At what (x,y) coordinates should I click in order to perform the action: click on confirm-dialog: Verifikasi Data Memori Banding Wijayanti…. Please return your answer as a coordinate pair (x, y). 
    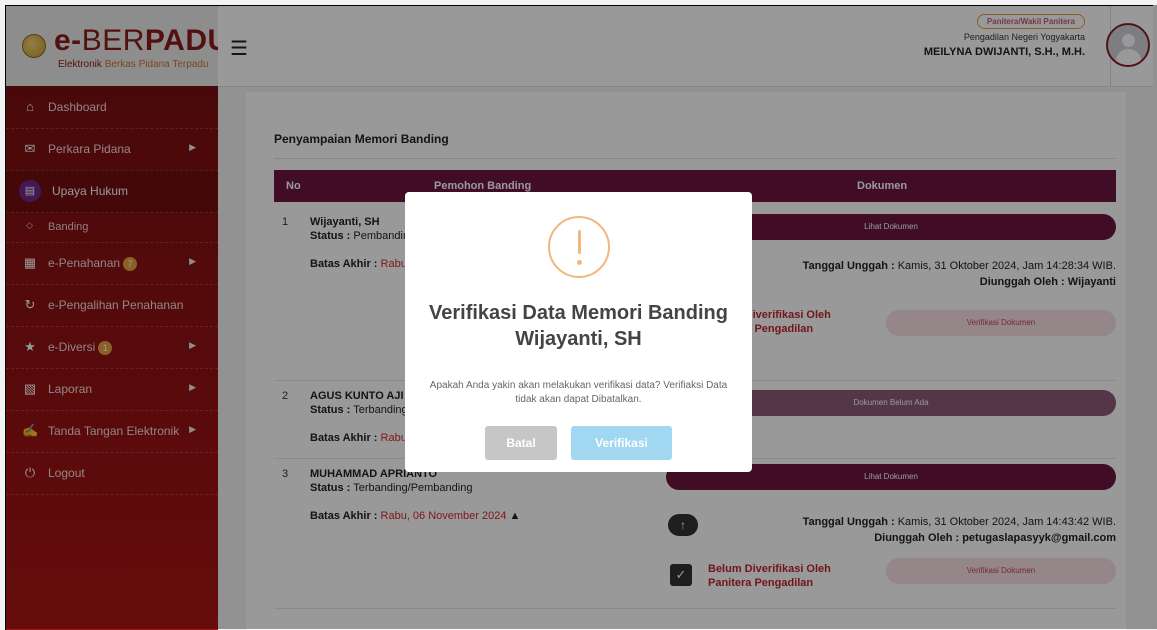
    Looking at the image, I should click on (578, 332).